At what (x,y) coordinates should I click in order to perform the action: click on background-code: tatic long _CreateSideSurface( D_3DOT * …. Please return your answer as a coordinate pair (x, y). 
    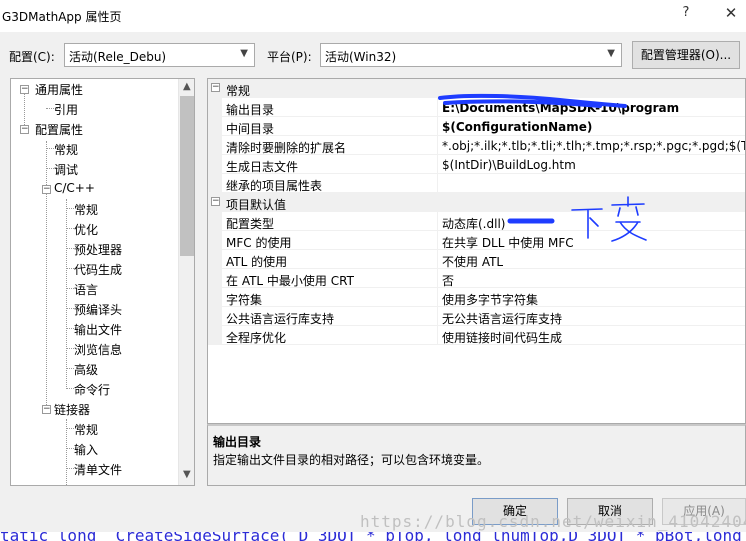
    Looking at the image, I should click on (373, 536).